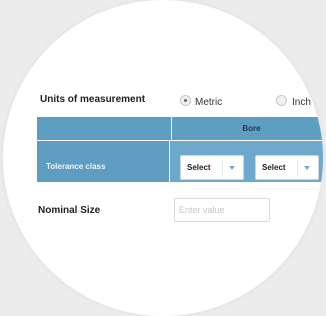 The image size is (326, 316). What do you see at coordinates (76, 166) in the screenshot?
I see `tolerance-class-label: Tolerance class` at bounding box center [76, 166].